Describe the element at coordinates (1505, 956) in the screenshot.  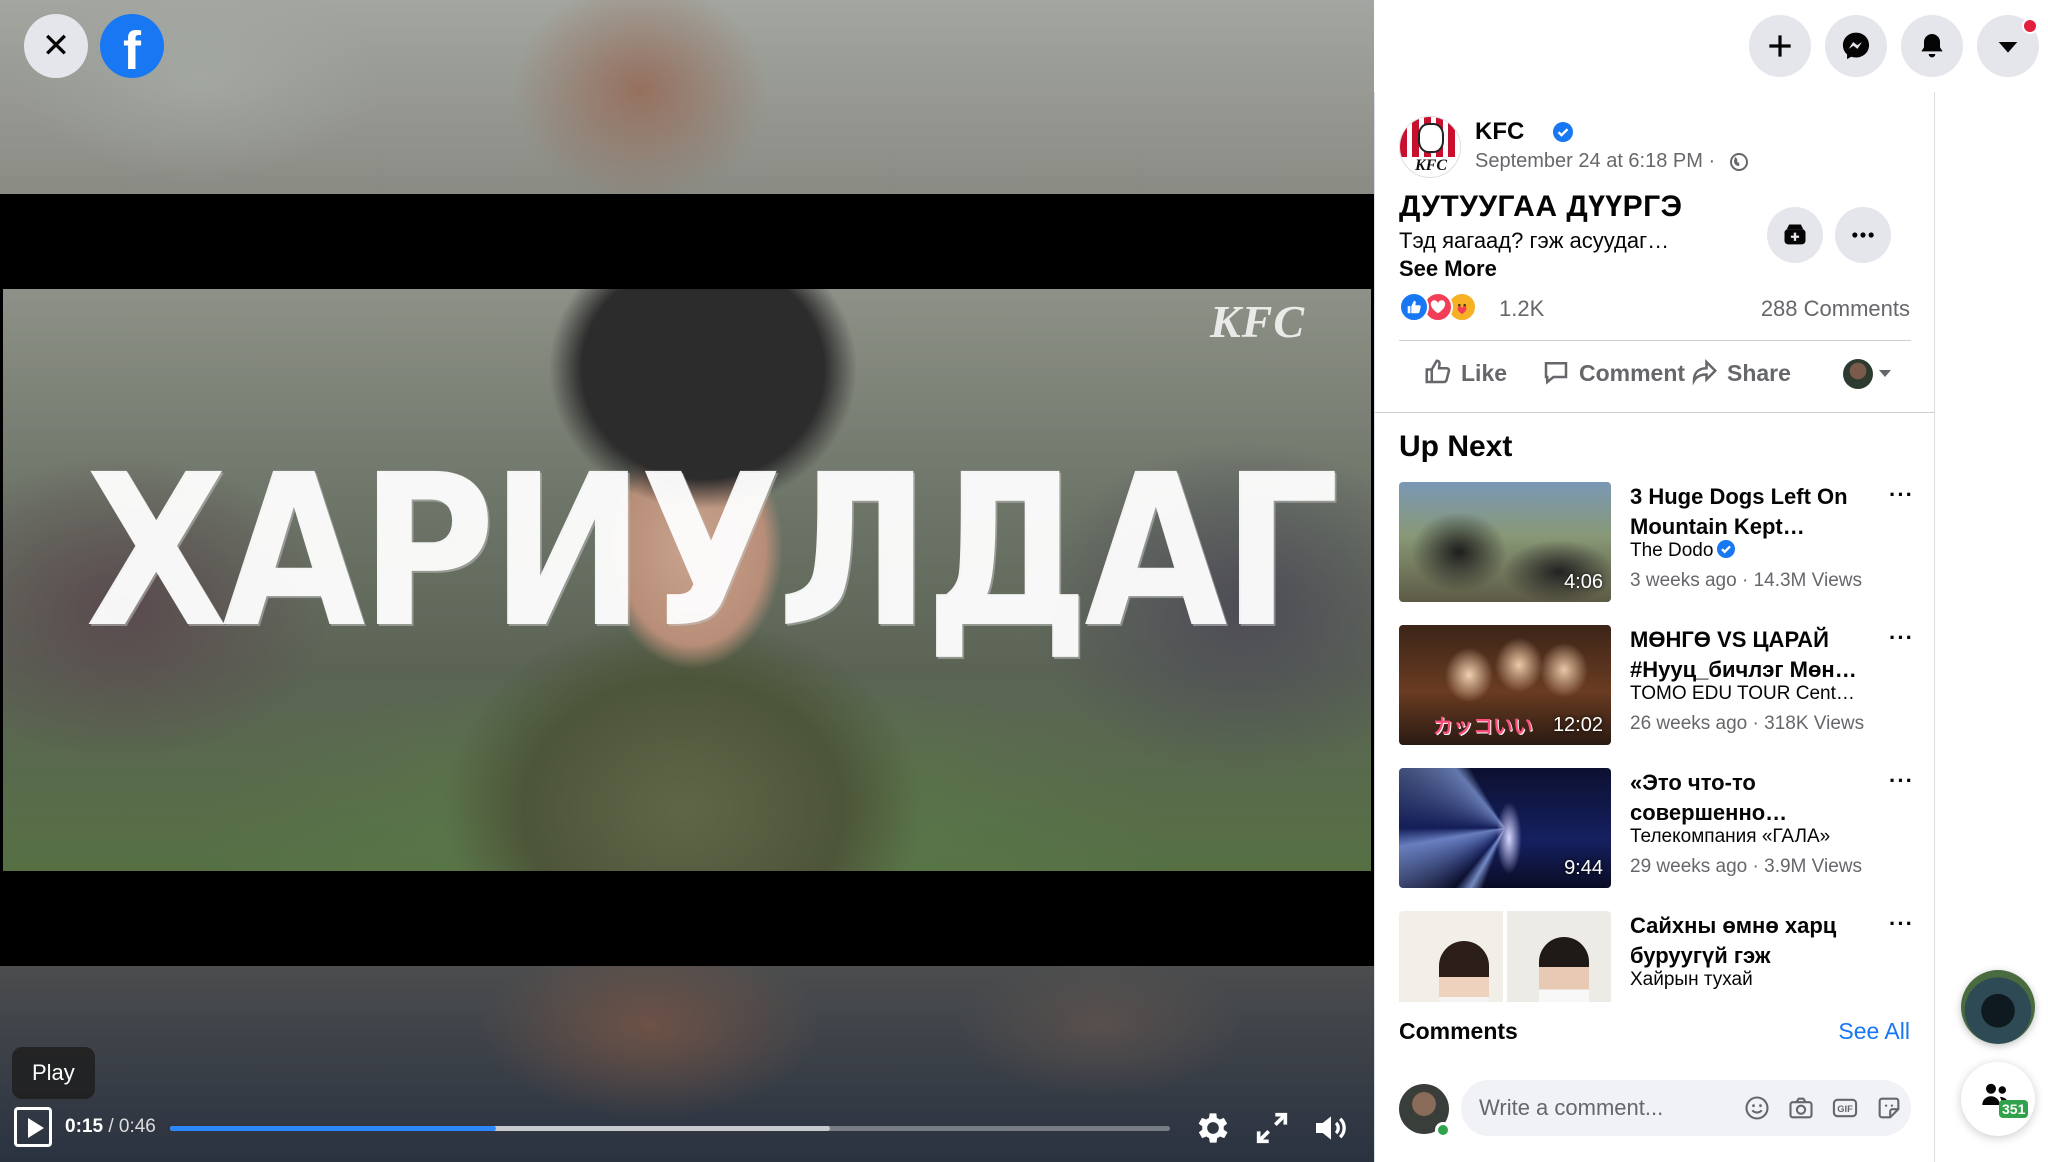
I see `video-thumbnail` at that location.